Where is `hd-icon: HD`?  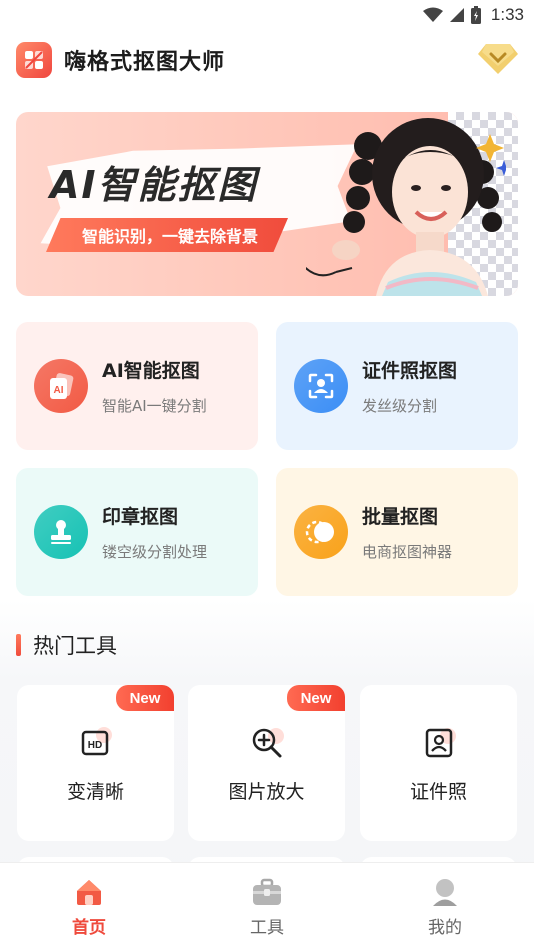 hd-icon: HD is located at coordinates (96, 741).